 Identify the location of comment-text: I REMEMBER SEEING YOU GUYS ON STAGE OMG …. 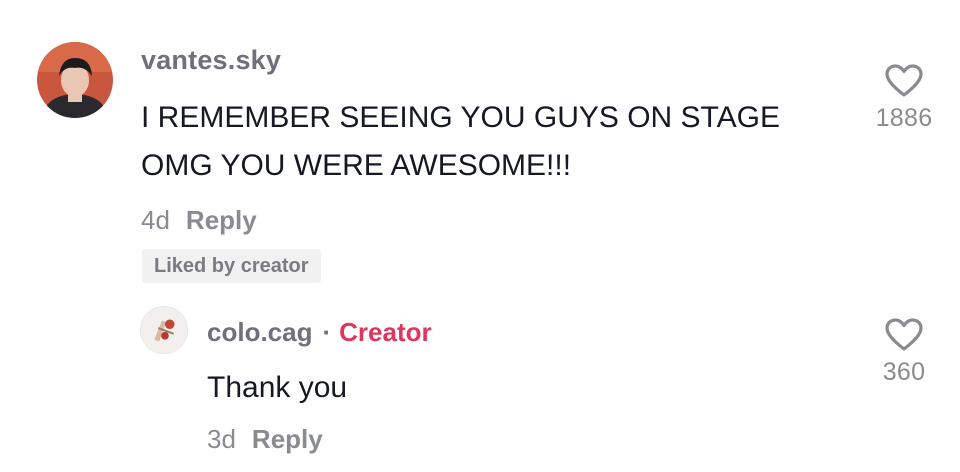
(461, 141).